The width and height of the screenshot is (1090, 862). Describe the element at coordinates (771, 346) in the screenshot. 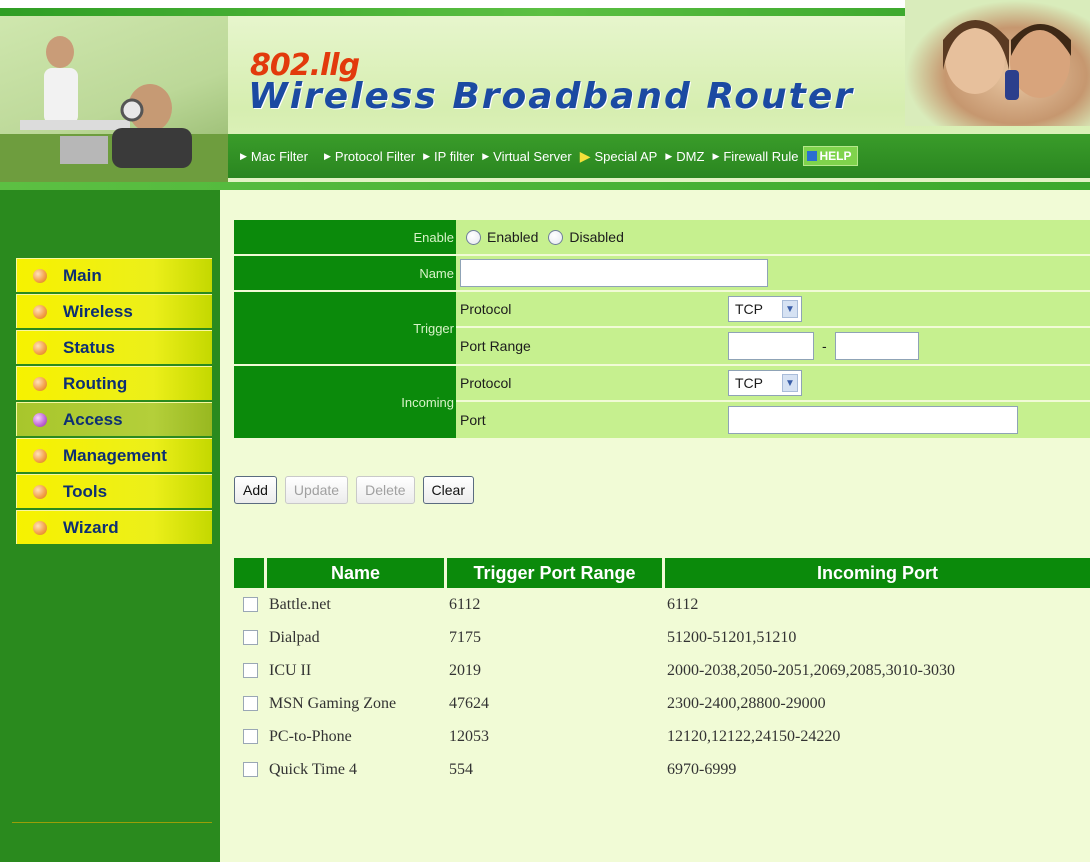

I see `port-range-start-input` at that location.